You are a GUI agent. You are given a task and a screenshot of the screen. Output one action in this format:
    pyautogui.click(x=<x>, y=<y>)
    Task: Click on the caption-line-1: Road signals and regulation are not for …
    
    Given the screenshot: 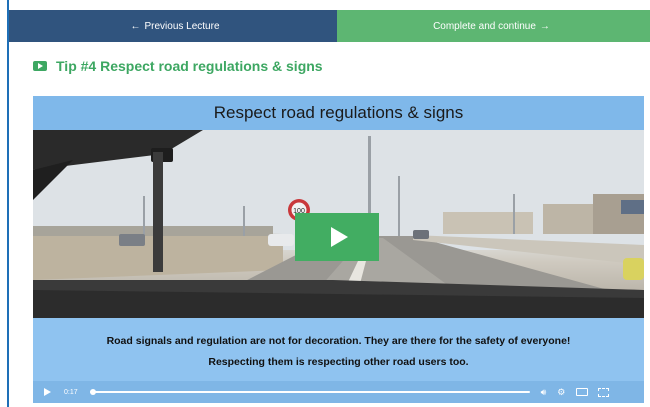 What is the action you would take?
    pyautogui.click(x=338, y=341)
    